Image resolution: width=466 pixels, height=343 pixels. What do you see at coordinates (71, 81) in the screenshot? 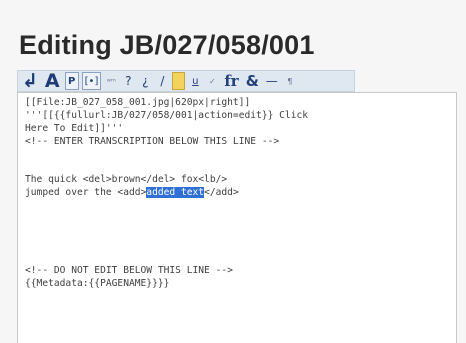
I see `paragraph-button: P` at bounding box center [71, 81].